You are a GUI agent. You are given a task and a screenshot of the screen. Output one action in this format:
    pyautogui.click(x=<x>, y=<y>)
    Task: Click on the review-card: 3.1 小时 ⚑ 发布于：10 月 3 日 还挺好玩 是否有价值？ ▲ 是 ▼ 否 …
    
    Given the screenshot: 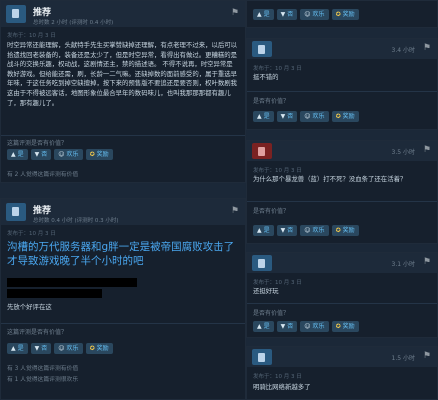 What is the action you would take?
    pyautogui.click(x=342, y=295)
    